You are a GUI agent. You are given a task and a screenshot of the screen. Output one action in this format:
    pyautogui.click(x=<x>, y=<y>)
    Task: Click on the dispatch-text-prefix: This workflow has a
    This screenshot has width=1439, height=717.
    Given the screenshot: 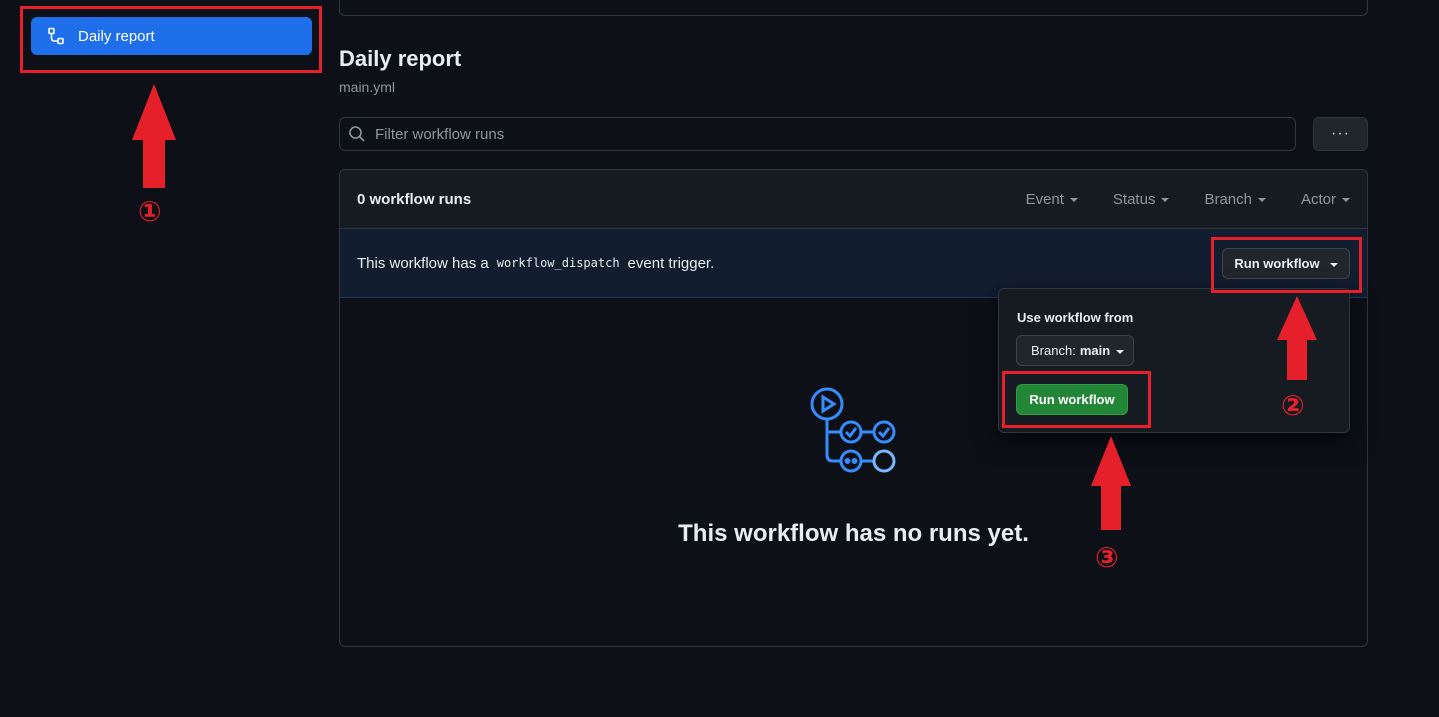 What is the action you would take?
    pyautogui.click(x=423, y=263)
    